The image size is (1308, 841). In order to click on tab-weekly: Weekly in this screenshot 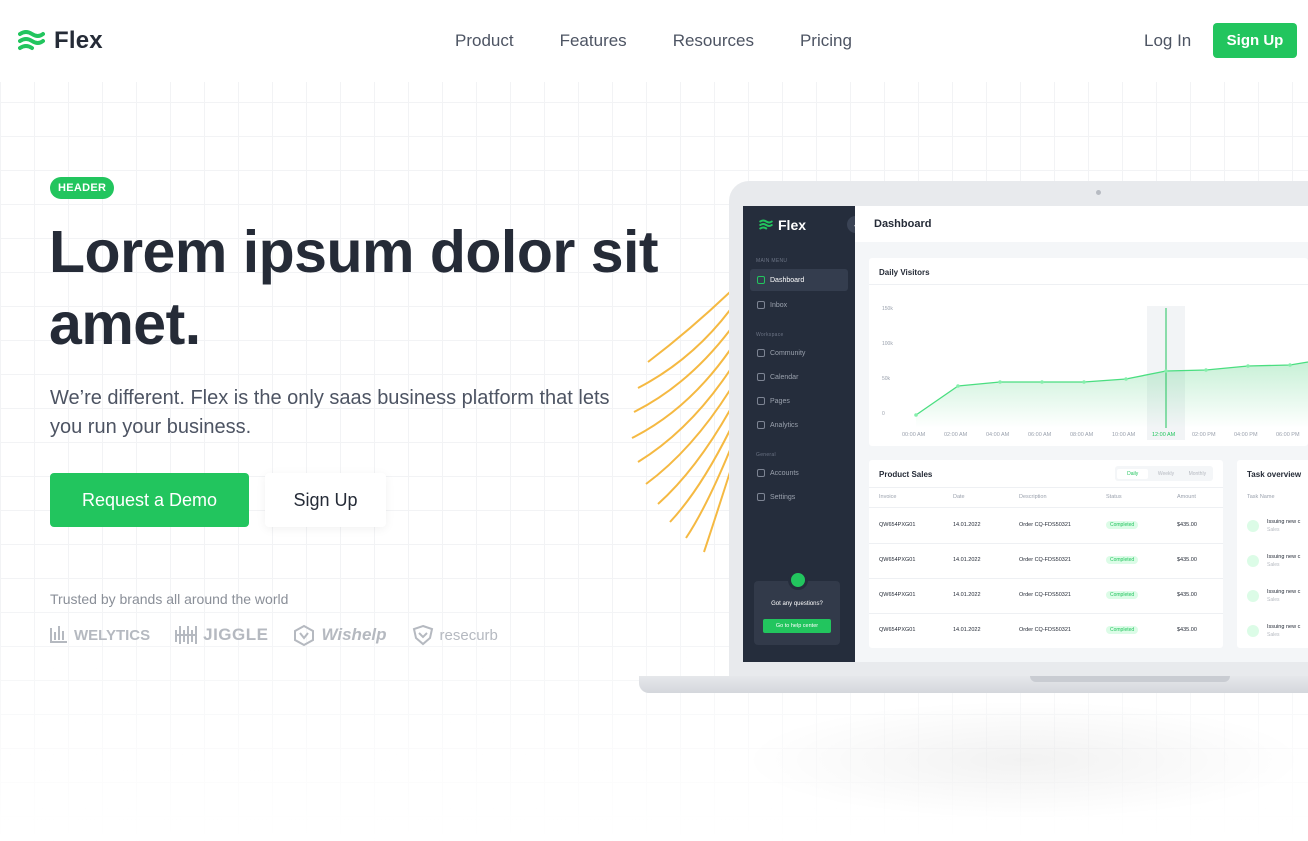, I will do `click(1165, 474)`.